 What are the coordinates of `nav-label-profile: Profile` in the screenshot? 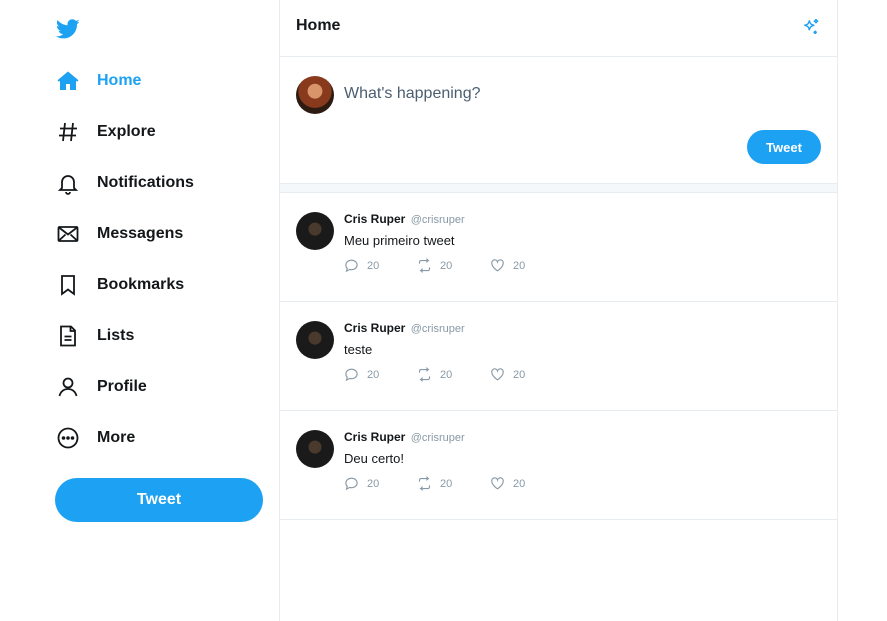 It's located at (122, 386).